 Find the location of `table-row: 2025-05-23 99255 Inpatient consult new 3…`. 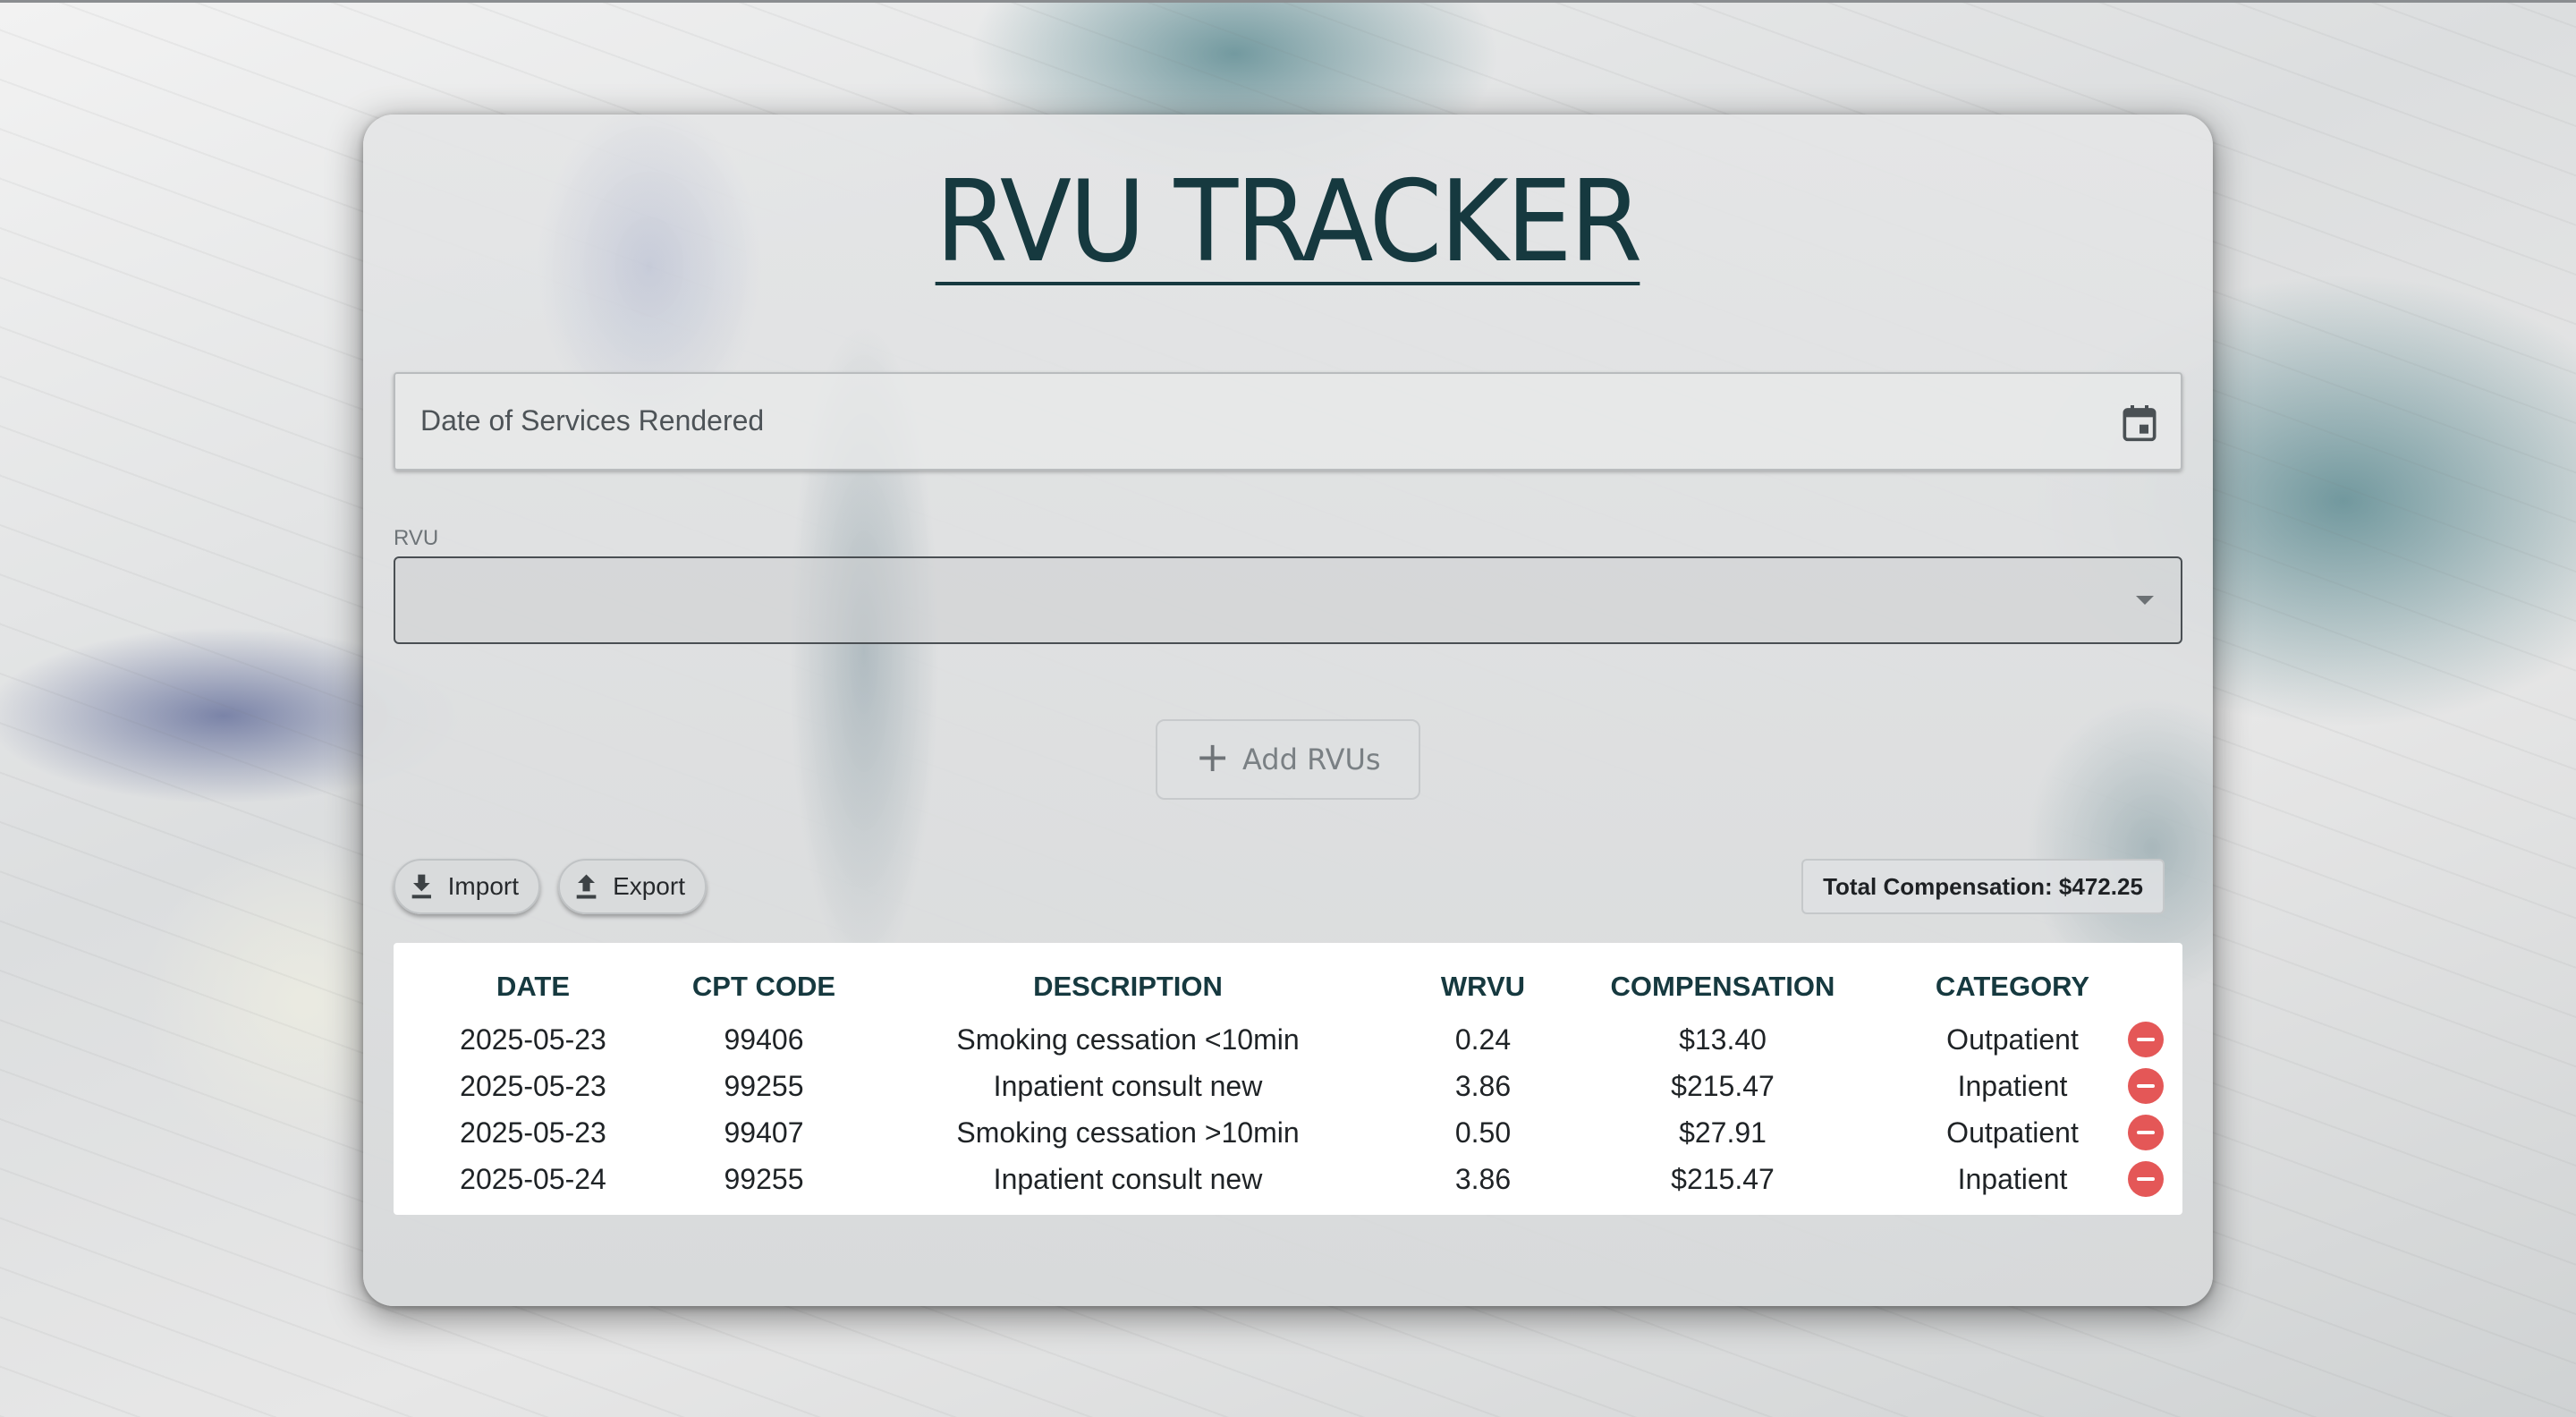

table-row: 2025-05-23 99255 Inpatient consult new 3… is located at coordinates (1288, 1086).